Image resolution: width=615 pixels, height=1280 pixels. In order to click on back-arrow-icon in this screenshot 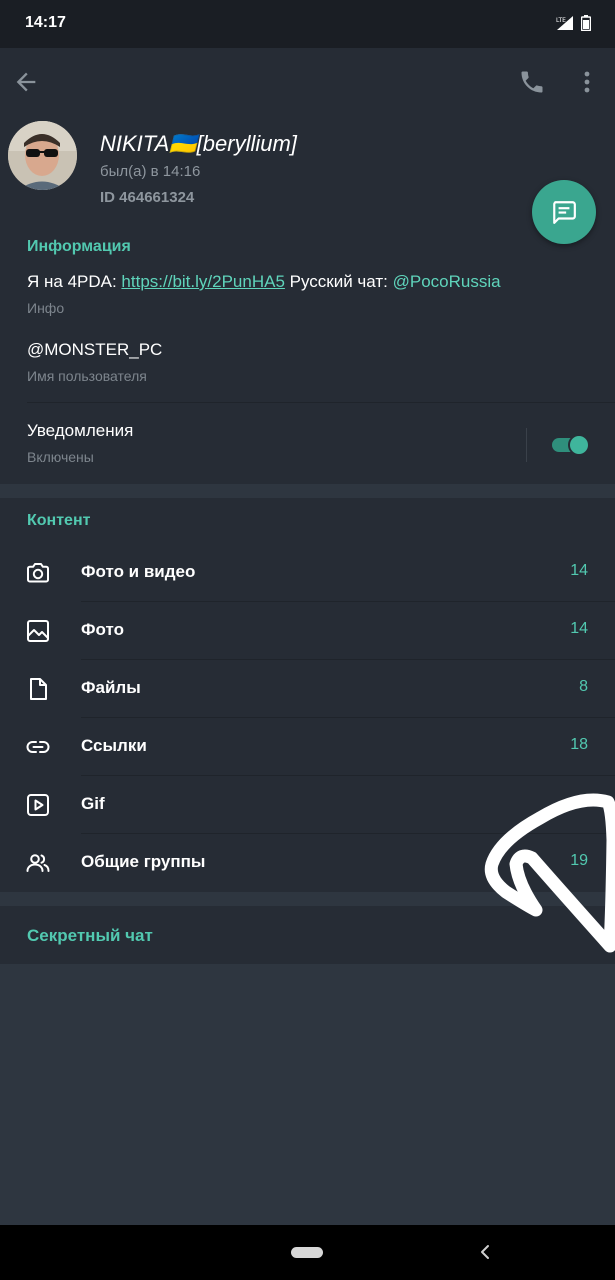, I will do `click(26, 82)`.